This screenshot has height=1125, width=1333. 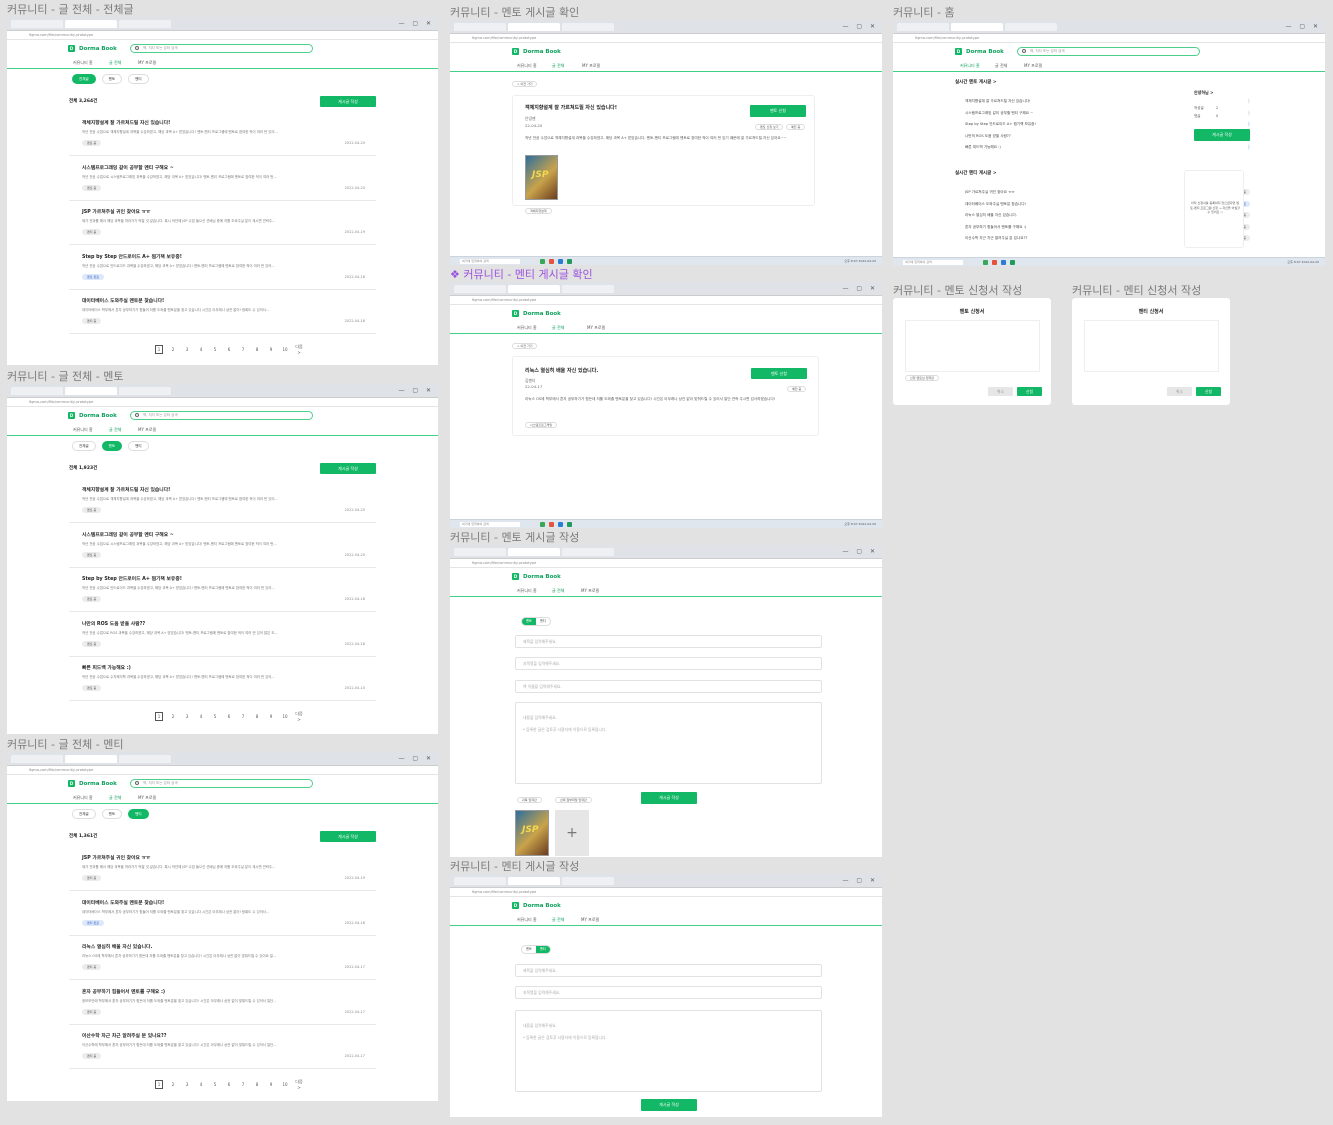 I want to click on back-button: < 이전 가기, so click(x=525, y=84).